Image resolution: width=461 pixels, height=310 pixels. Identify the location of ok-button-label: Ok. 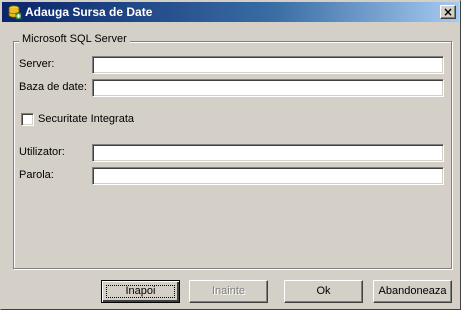
(323, 291).